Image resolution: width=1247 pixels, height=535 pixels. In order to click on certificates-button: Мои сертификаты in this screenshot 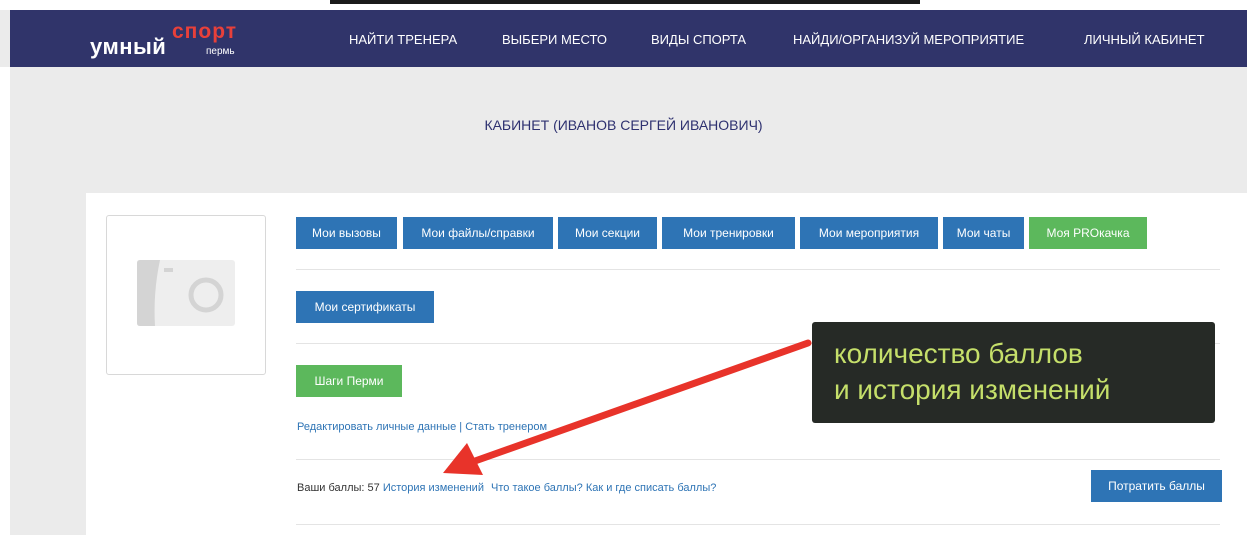, I will do `click(365, 307)`.